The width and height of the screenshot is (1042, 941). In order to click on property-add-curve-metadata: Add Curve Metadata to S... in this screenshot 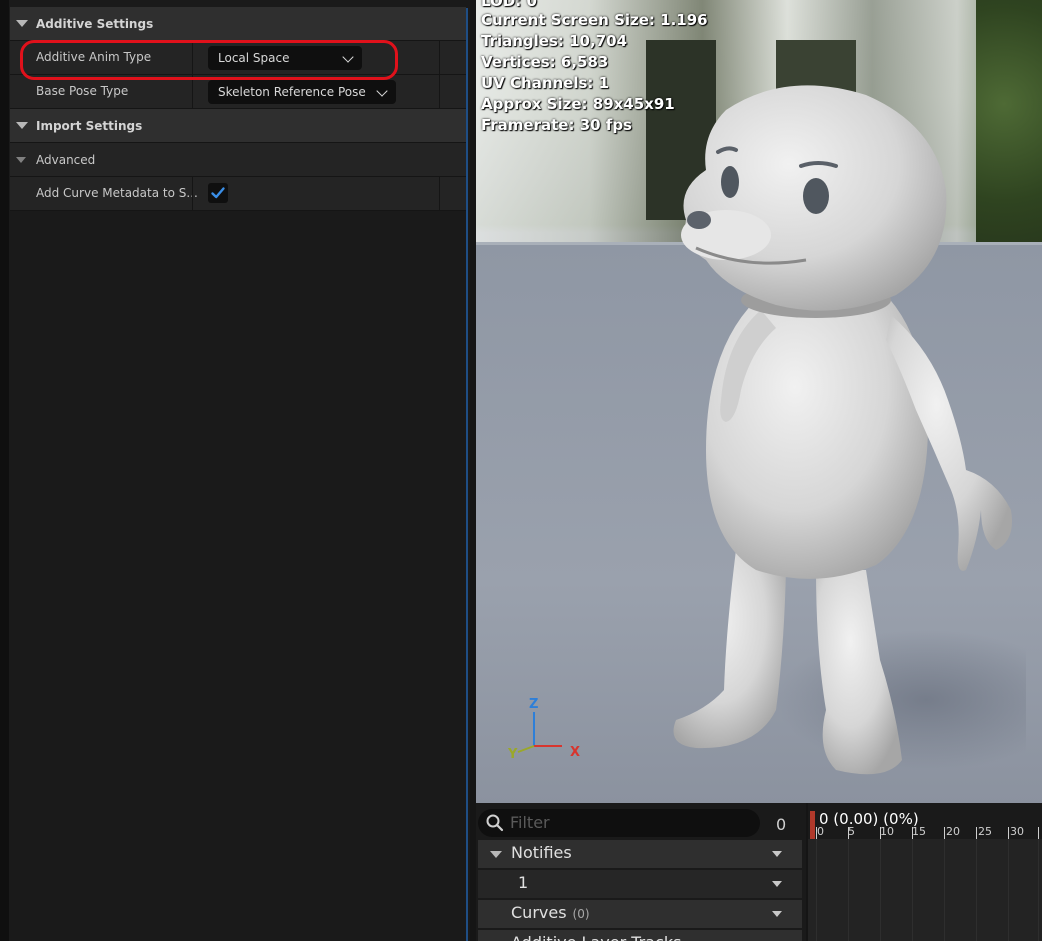, I will do `click(238, 194)`.